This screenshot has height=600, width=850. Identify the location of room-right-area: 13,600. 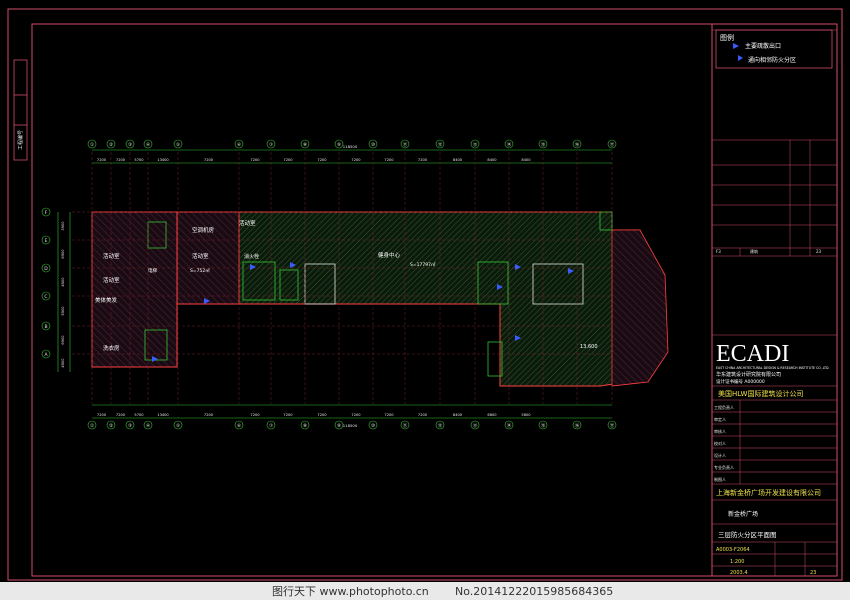
(589, 347).